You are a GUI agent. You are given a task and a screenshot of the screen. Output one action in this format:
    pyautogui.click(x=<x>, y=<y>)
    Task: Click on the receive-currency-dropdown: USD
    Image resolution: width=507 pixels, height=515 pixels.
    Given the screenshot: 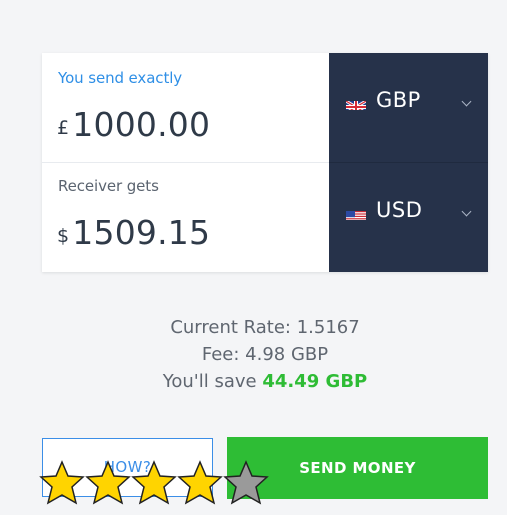 What is the action you would take?
    pyautogui.click(x=408, y=217)
    